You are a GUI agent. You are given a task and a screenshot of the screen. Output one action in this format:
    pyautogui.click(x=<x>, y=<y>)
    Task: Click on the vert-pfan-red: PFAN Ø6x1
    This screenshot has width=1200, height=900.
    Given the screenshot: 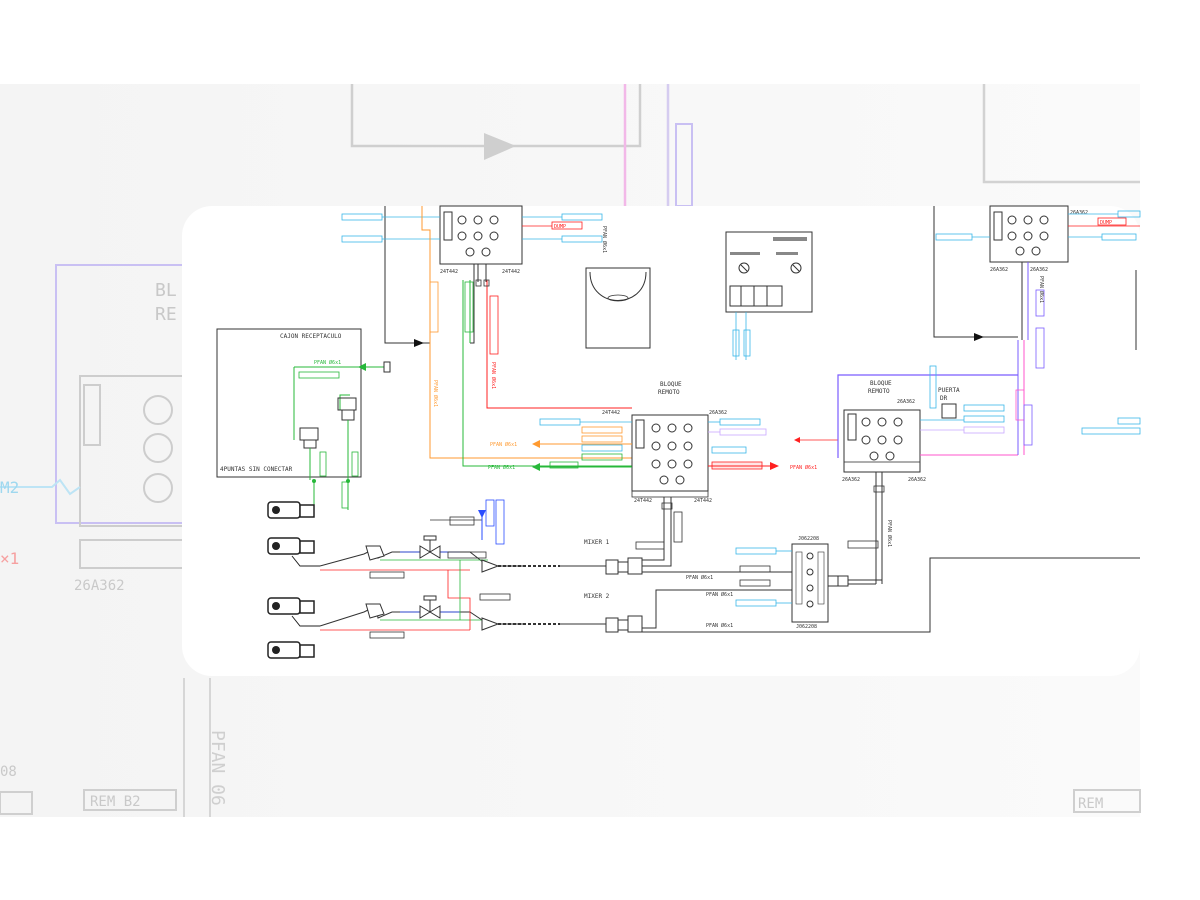 What is the action you would take?
    pyautogui.click(x=493, y=375)
    